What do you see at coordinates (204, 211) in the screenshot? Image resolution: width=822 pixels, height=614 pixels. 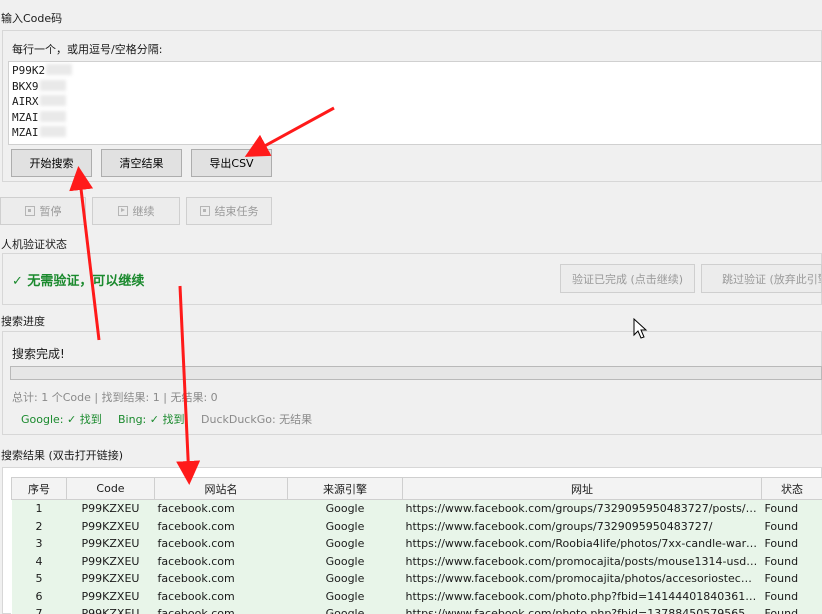 I see `stop-icon` at bounding box center [204, 211].